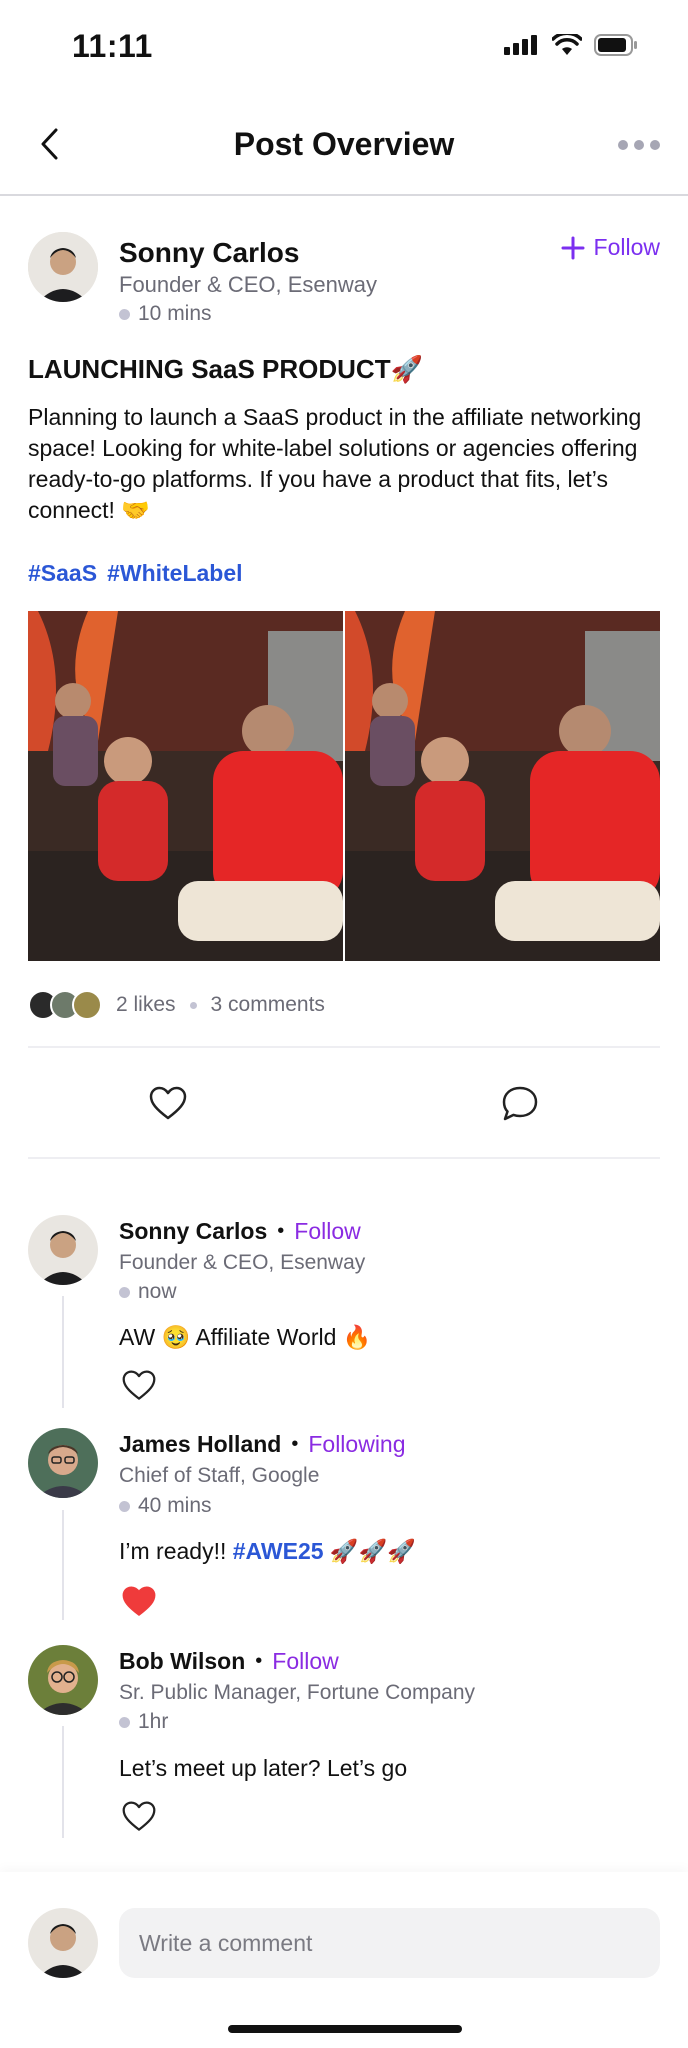 Image resolution: width=688 pixels, height=2048 pixels. What do you see at coordinates (87, 1005) in the screenshot?
I see `avatar` at bounding box center [87, 1005].